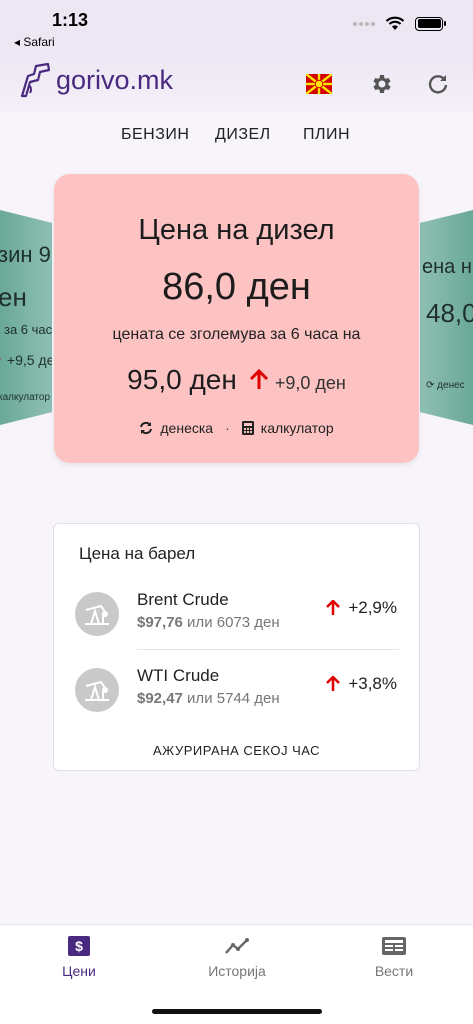 This screenshot has width=473, height=1024. What do you see at coordinates (183, 599) in the screenshot?
I see `oil-name: Brent Crude` at bounding box center [183, 599].